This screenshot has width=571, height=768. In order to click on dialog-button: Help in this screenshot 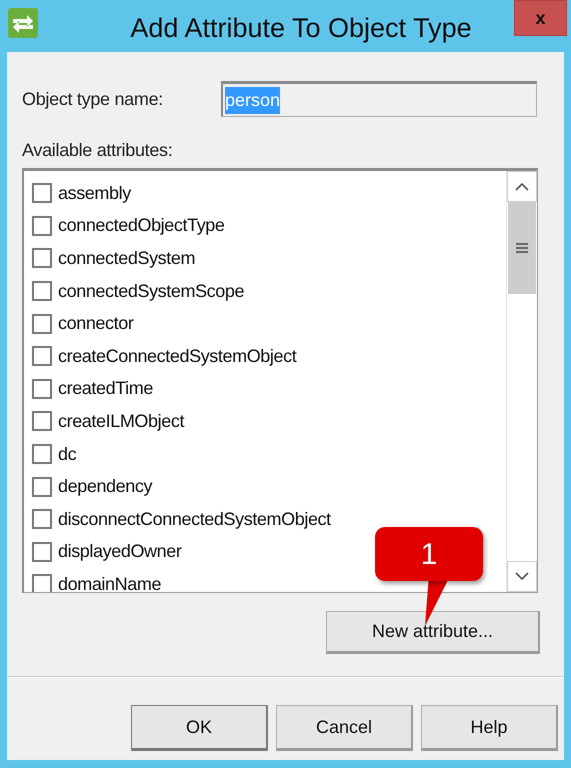, I will do `click(489, 728)`.